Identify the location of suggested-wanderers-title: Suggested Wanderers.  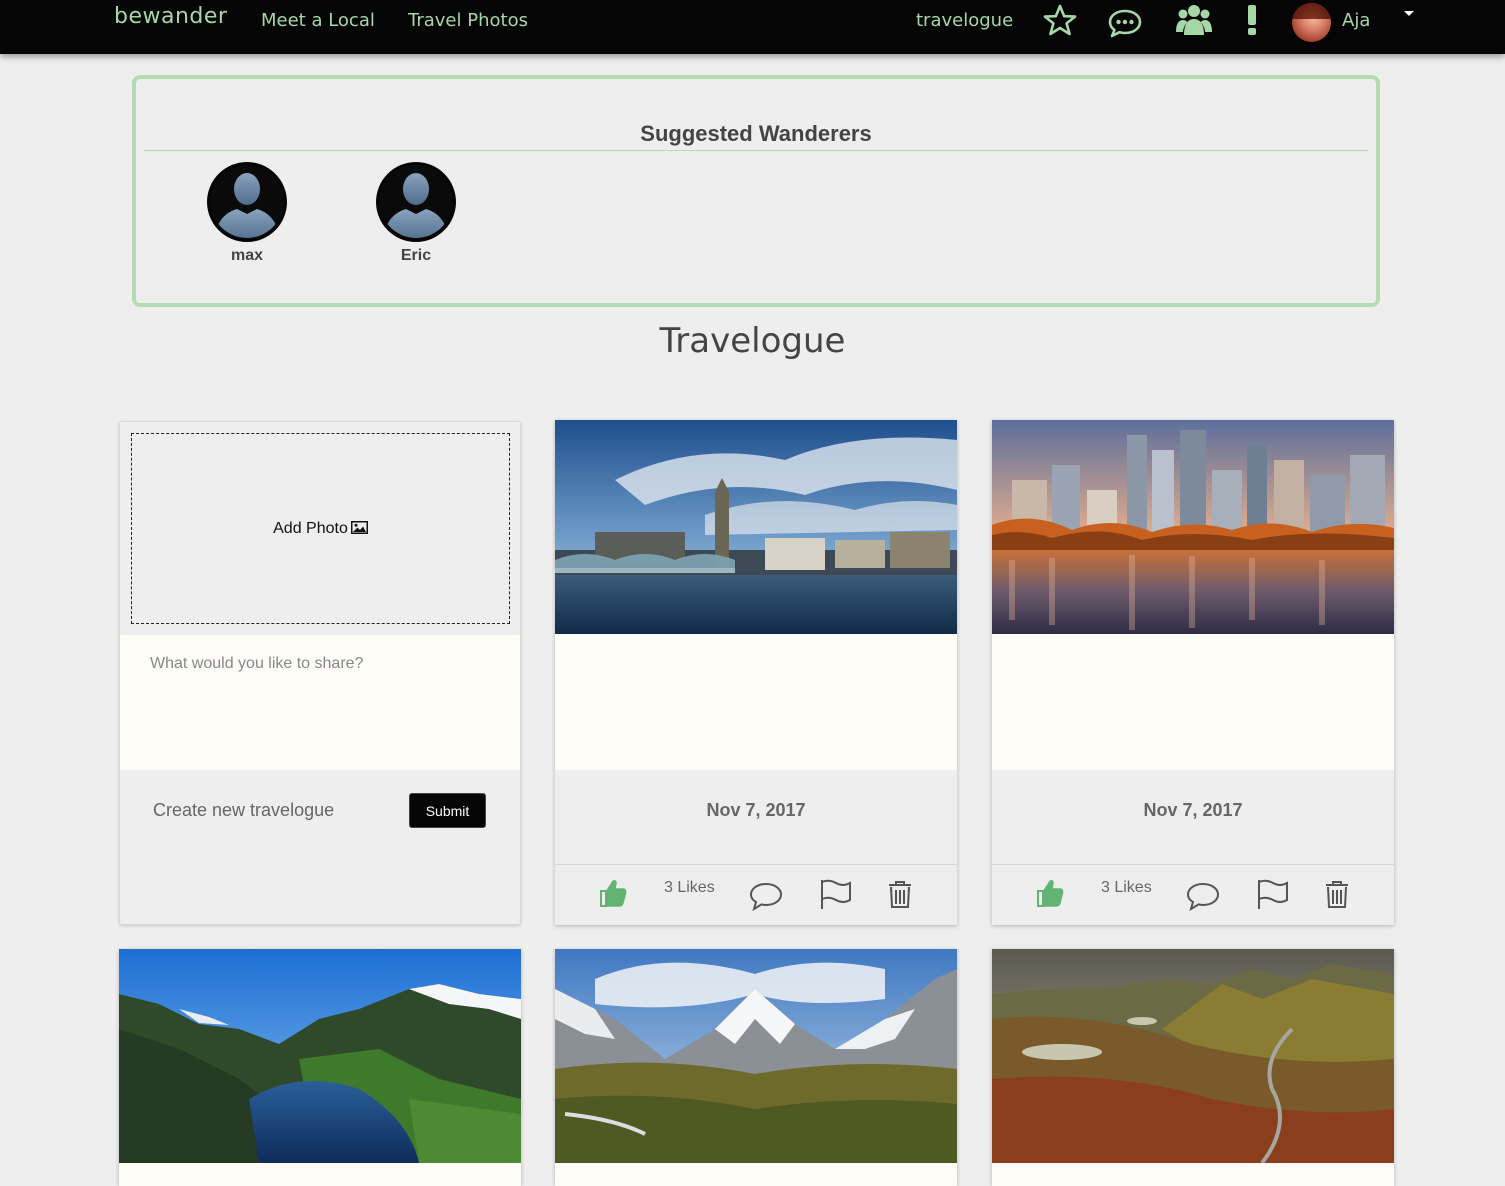
(756, 133).